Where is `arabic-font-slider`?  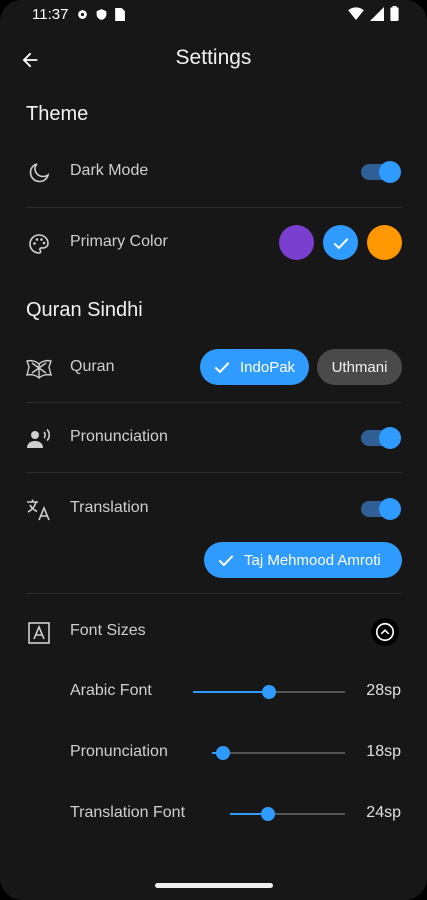
arabic-font-slider is located at coordinates (269, 692).